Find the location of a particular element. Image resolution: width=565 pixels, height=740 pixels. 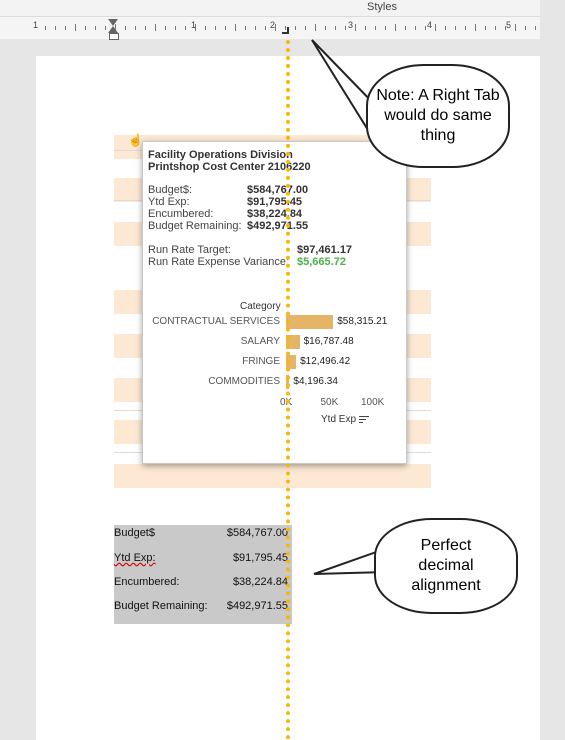

callout-text: Note: A Right Tab would do same thing is located at coordinates (438, 115).